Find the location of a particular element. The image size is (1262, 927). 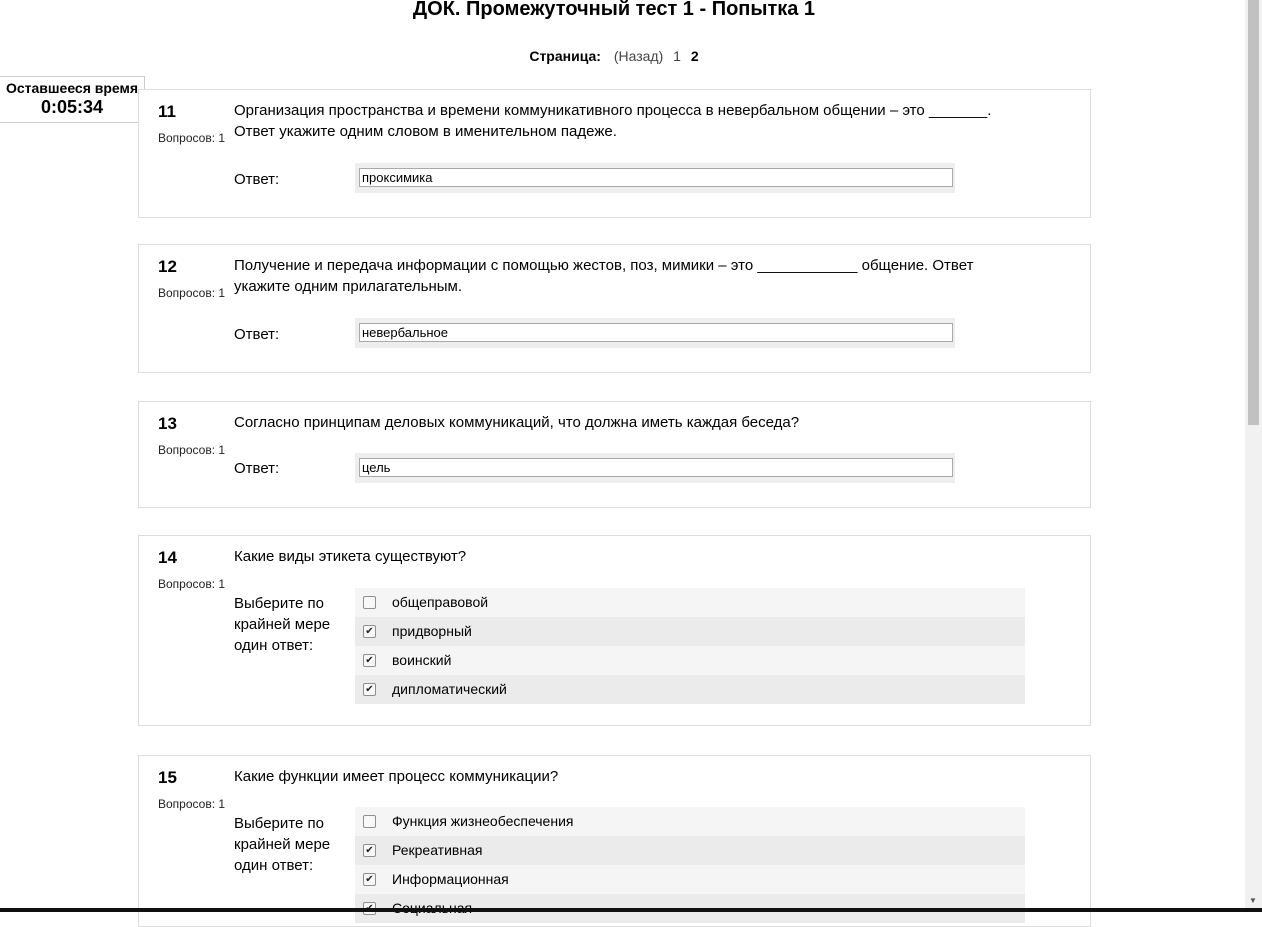

vertical-scrollbar: ▼ is located at coordinates (1253, 454).